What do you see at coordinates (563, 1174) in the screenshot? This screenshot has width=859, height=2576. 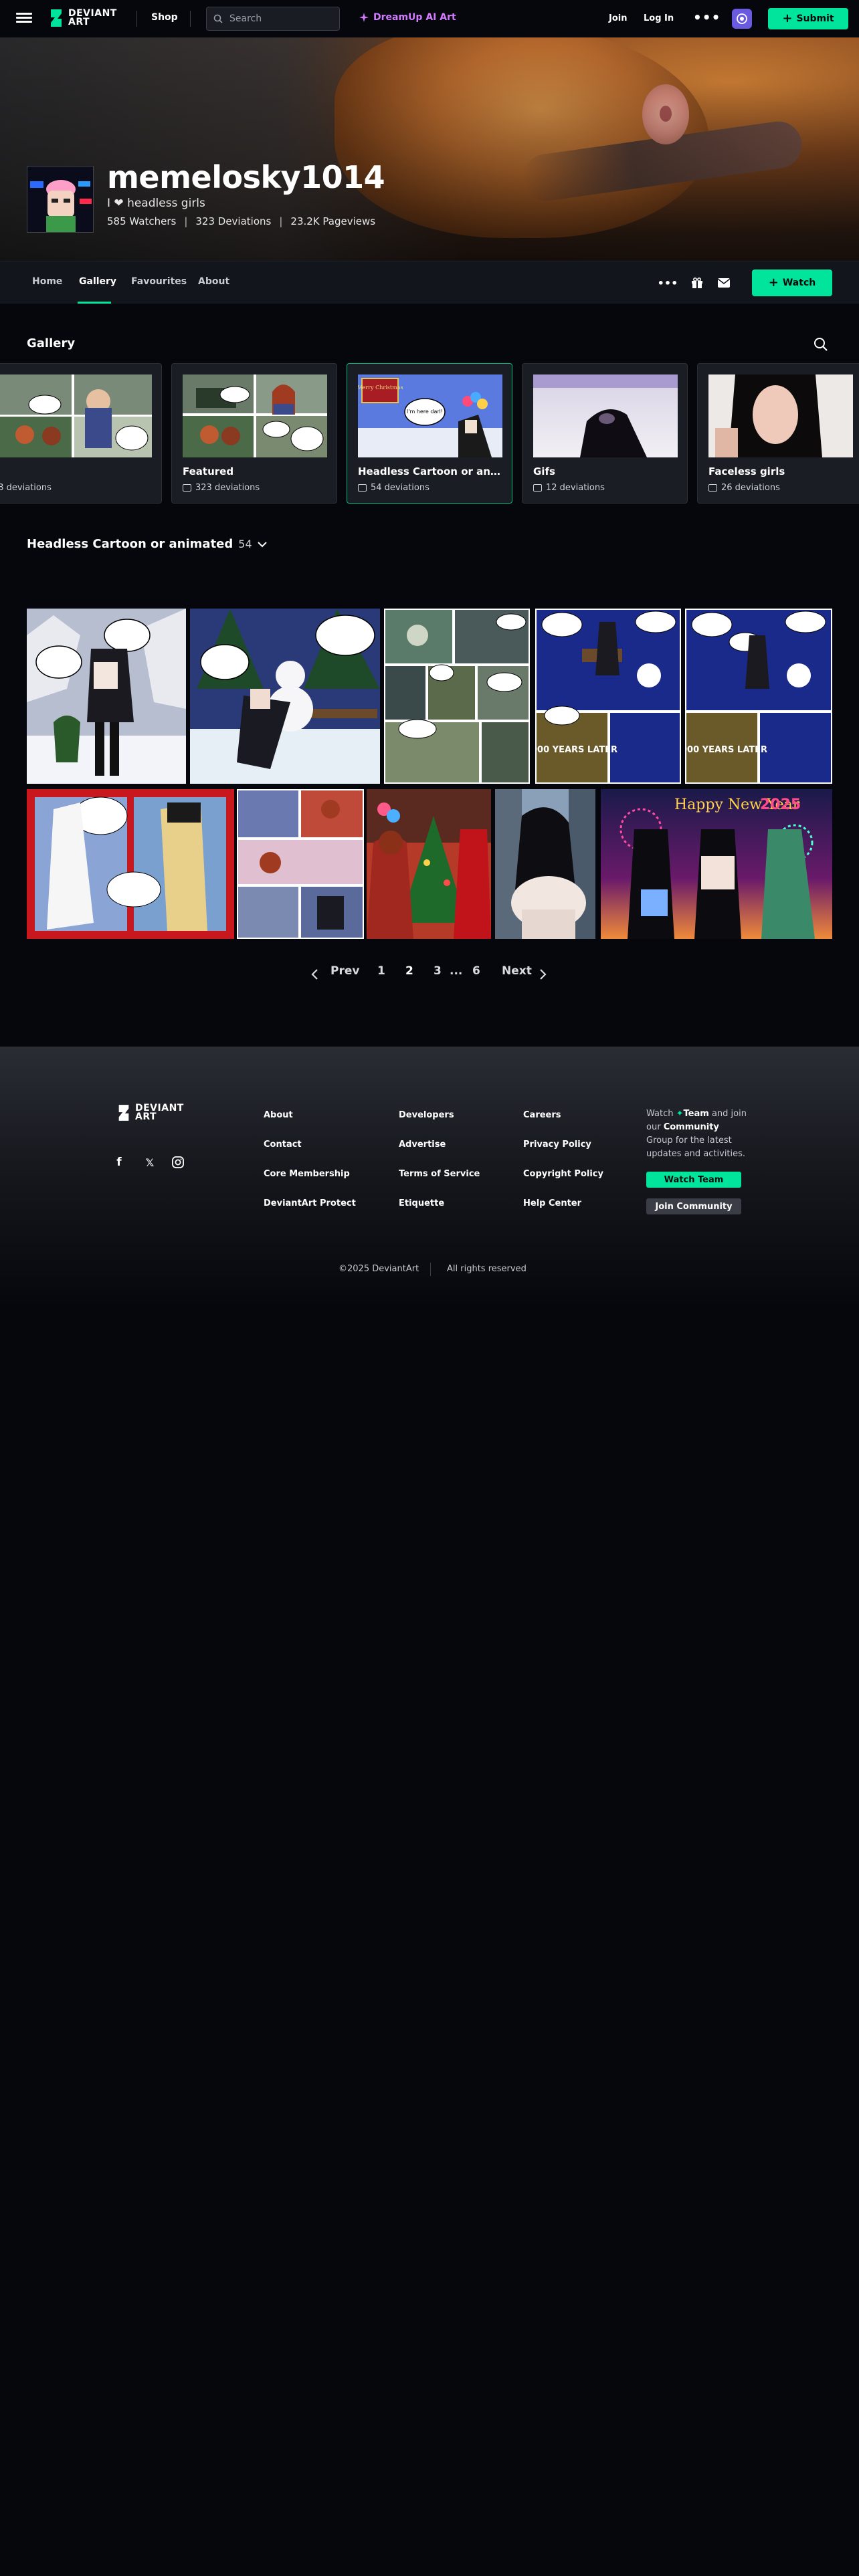 I see `footer-link-copyright-policy: Copyright Policy` at bounding box center [563, 1174].